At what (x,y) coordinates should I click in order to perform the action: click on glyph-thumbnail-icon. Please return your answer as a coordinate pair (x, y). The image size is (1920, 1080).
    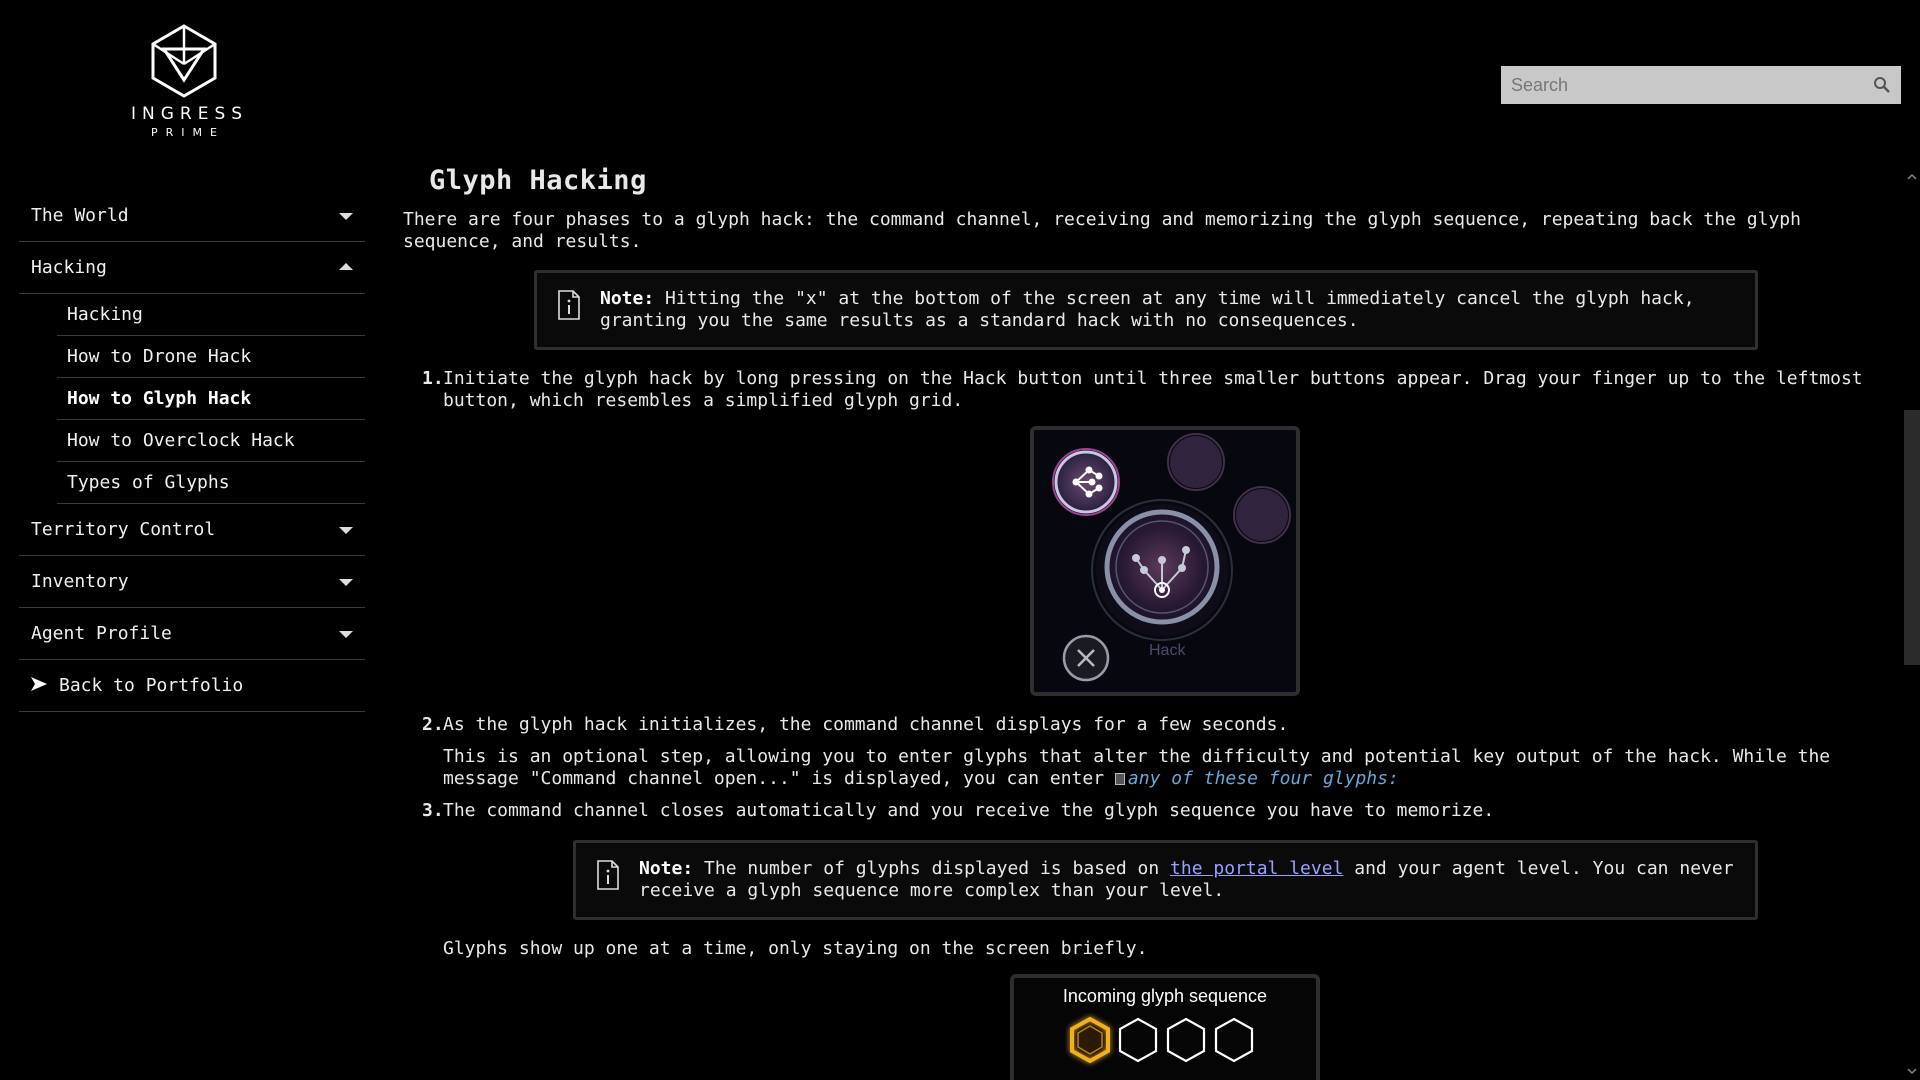
    Looking at the image, I should click on (1119, 779).